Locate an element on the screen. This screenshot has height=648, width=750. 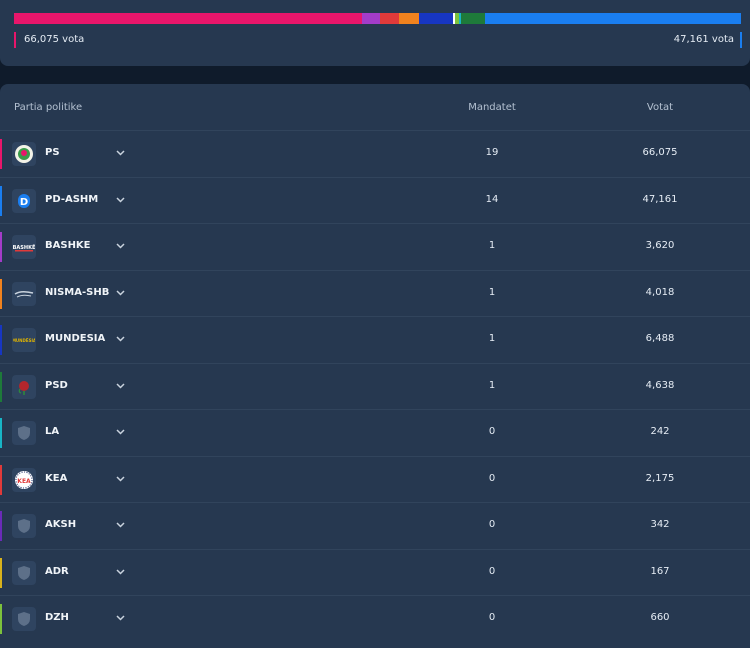
party-name: LA is located at coordinates (52, 431).